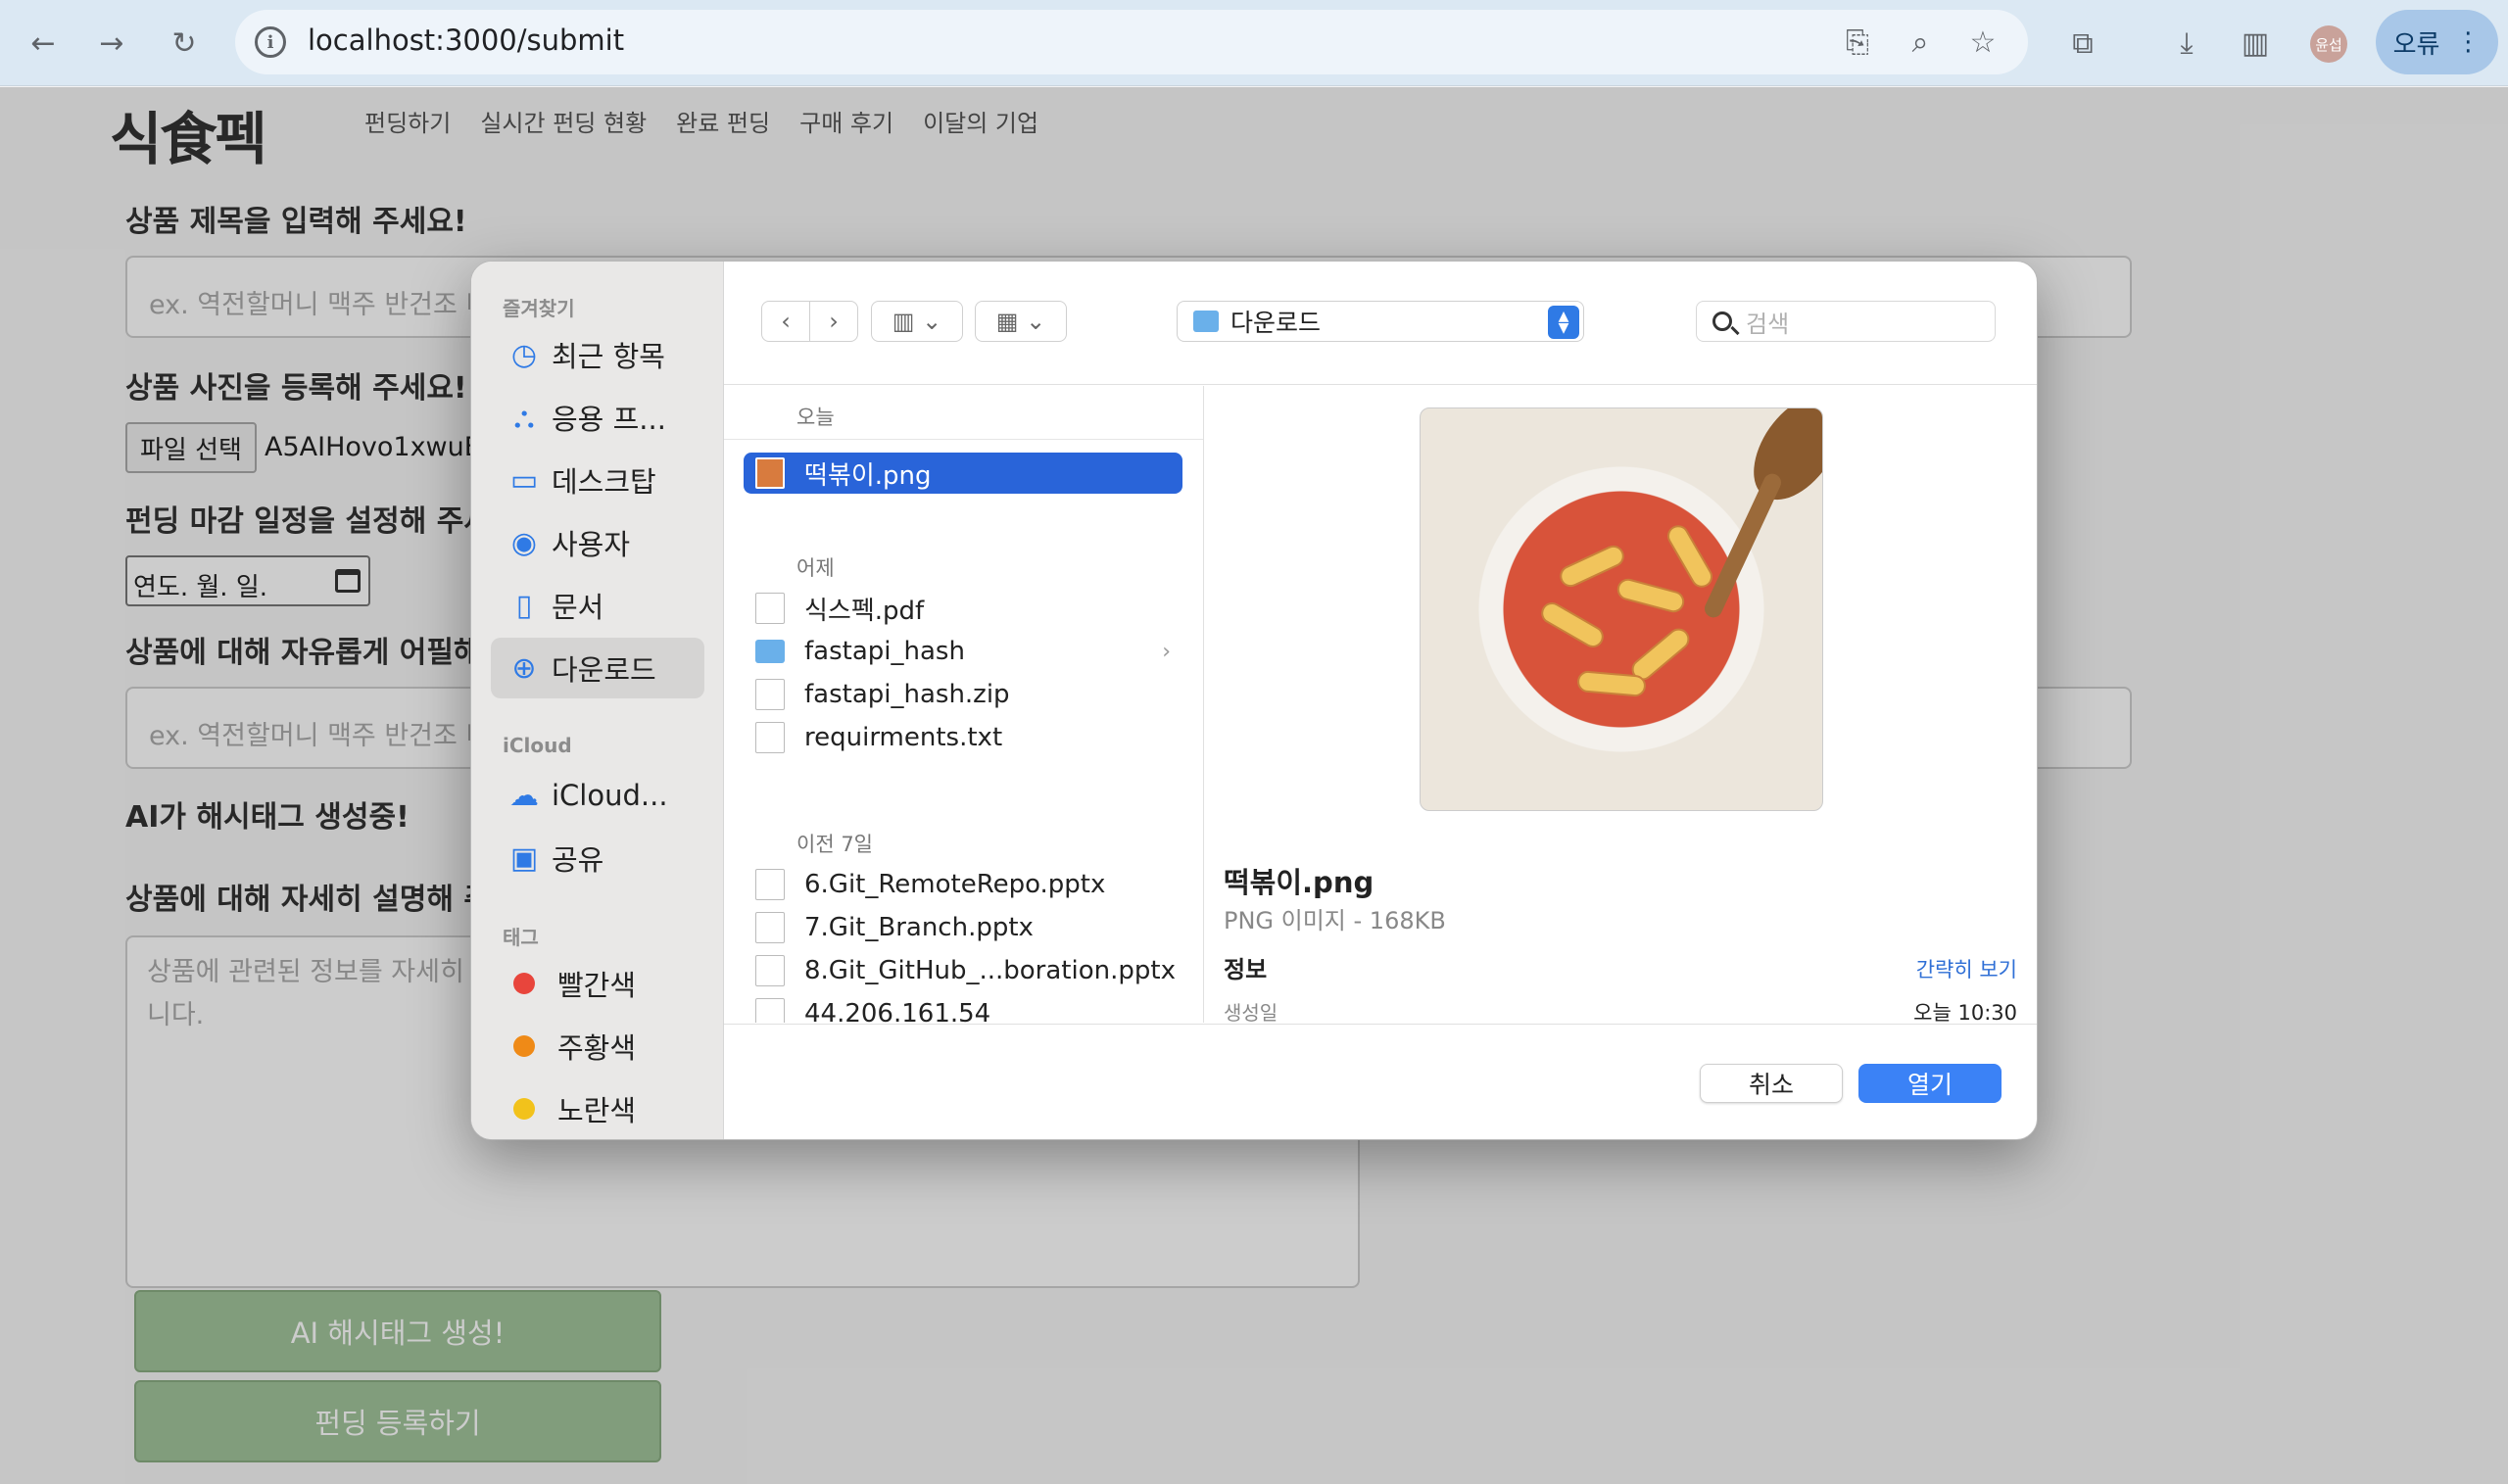 This screenshot has height=1484, width=2508. I want to click on side-panel-icon: ▥, so click(2255, 43).